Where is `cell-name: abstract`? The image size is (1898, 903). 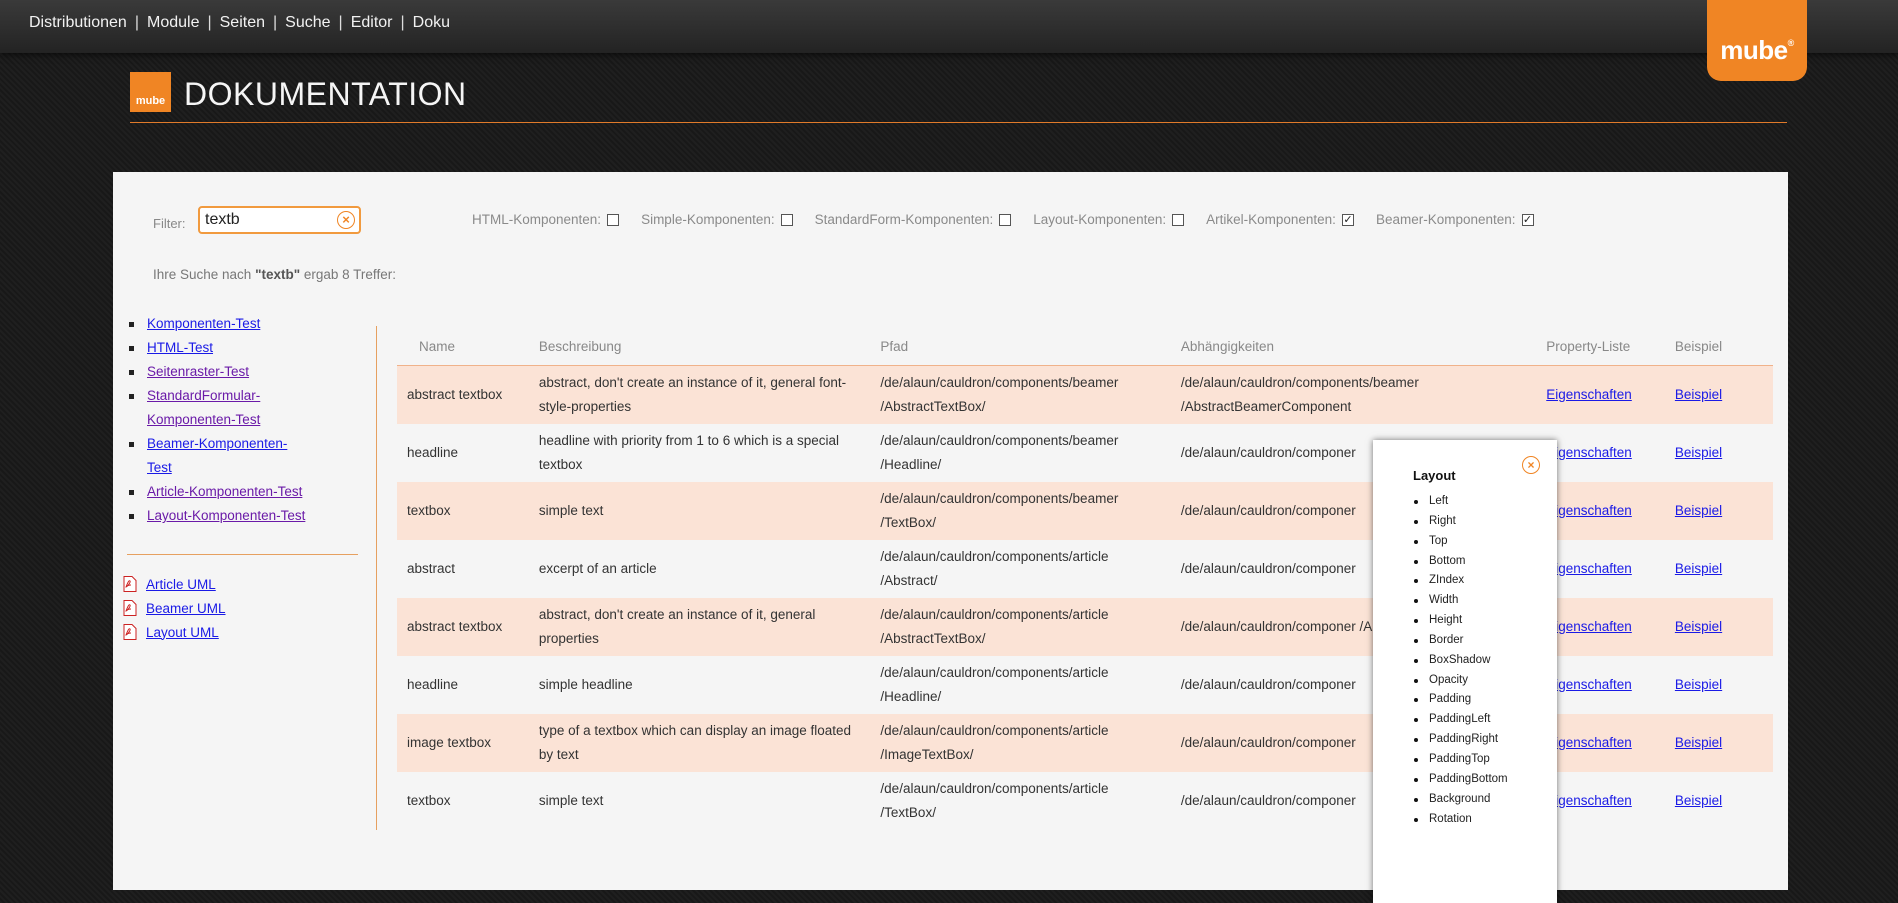 cell-name: abstract is located at coordinates (431, 568).